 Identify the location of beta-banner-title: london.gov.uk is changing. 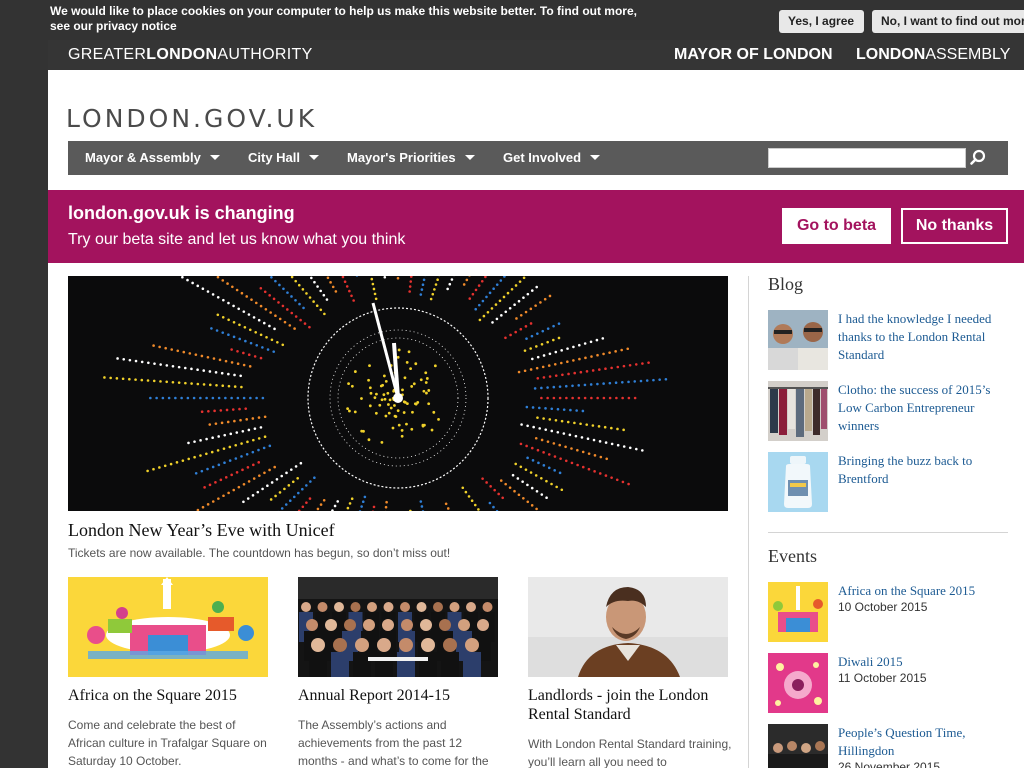
(181, 213).